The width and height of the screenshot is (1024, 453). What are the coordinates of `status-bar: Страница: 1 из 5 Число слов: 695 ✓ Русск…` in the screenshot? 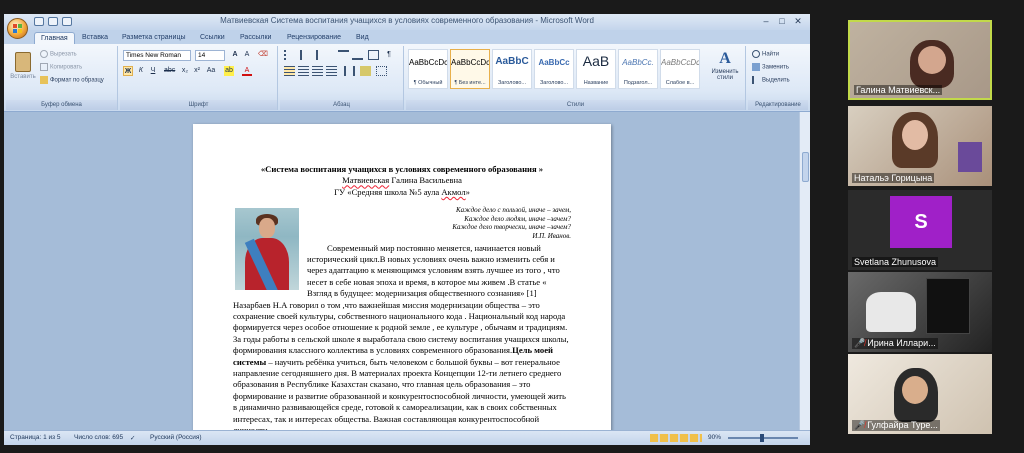 It's located at (407, 437).